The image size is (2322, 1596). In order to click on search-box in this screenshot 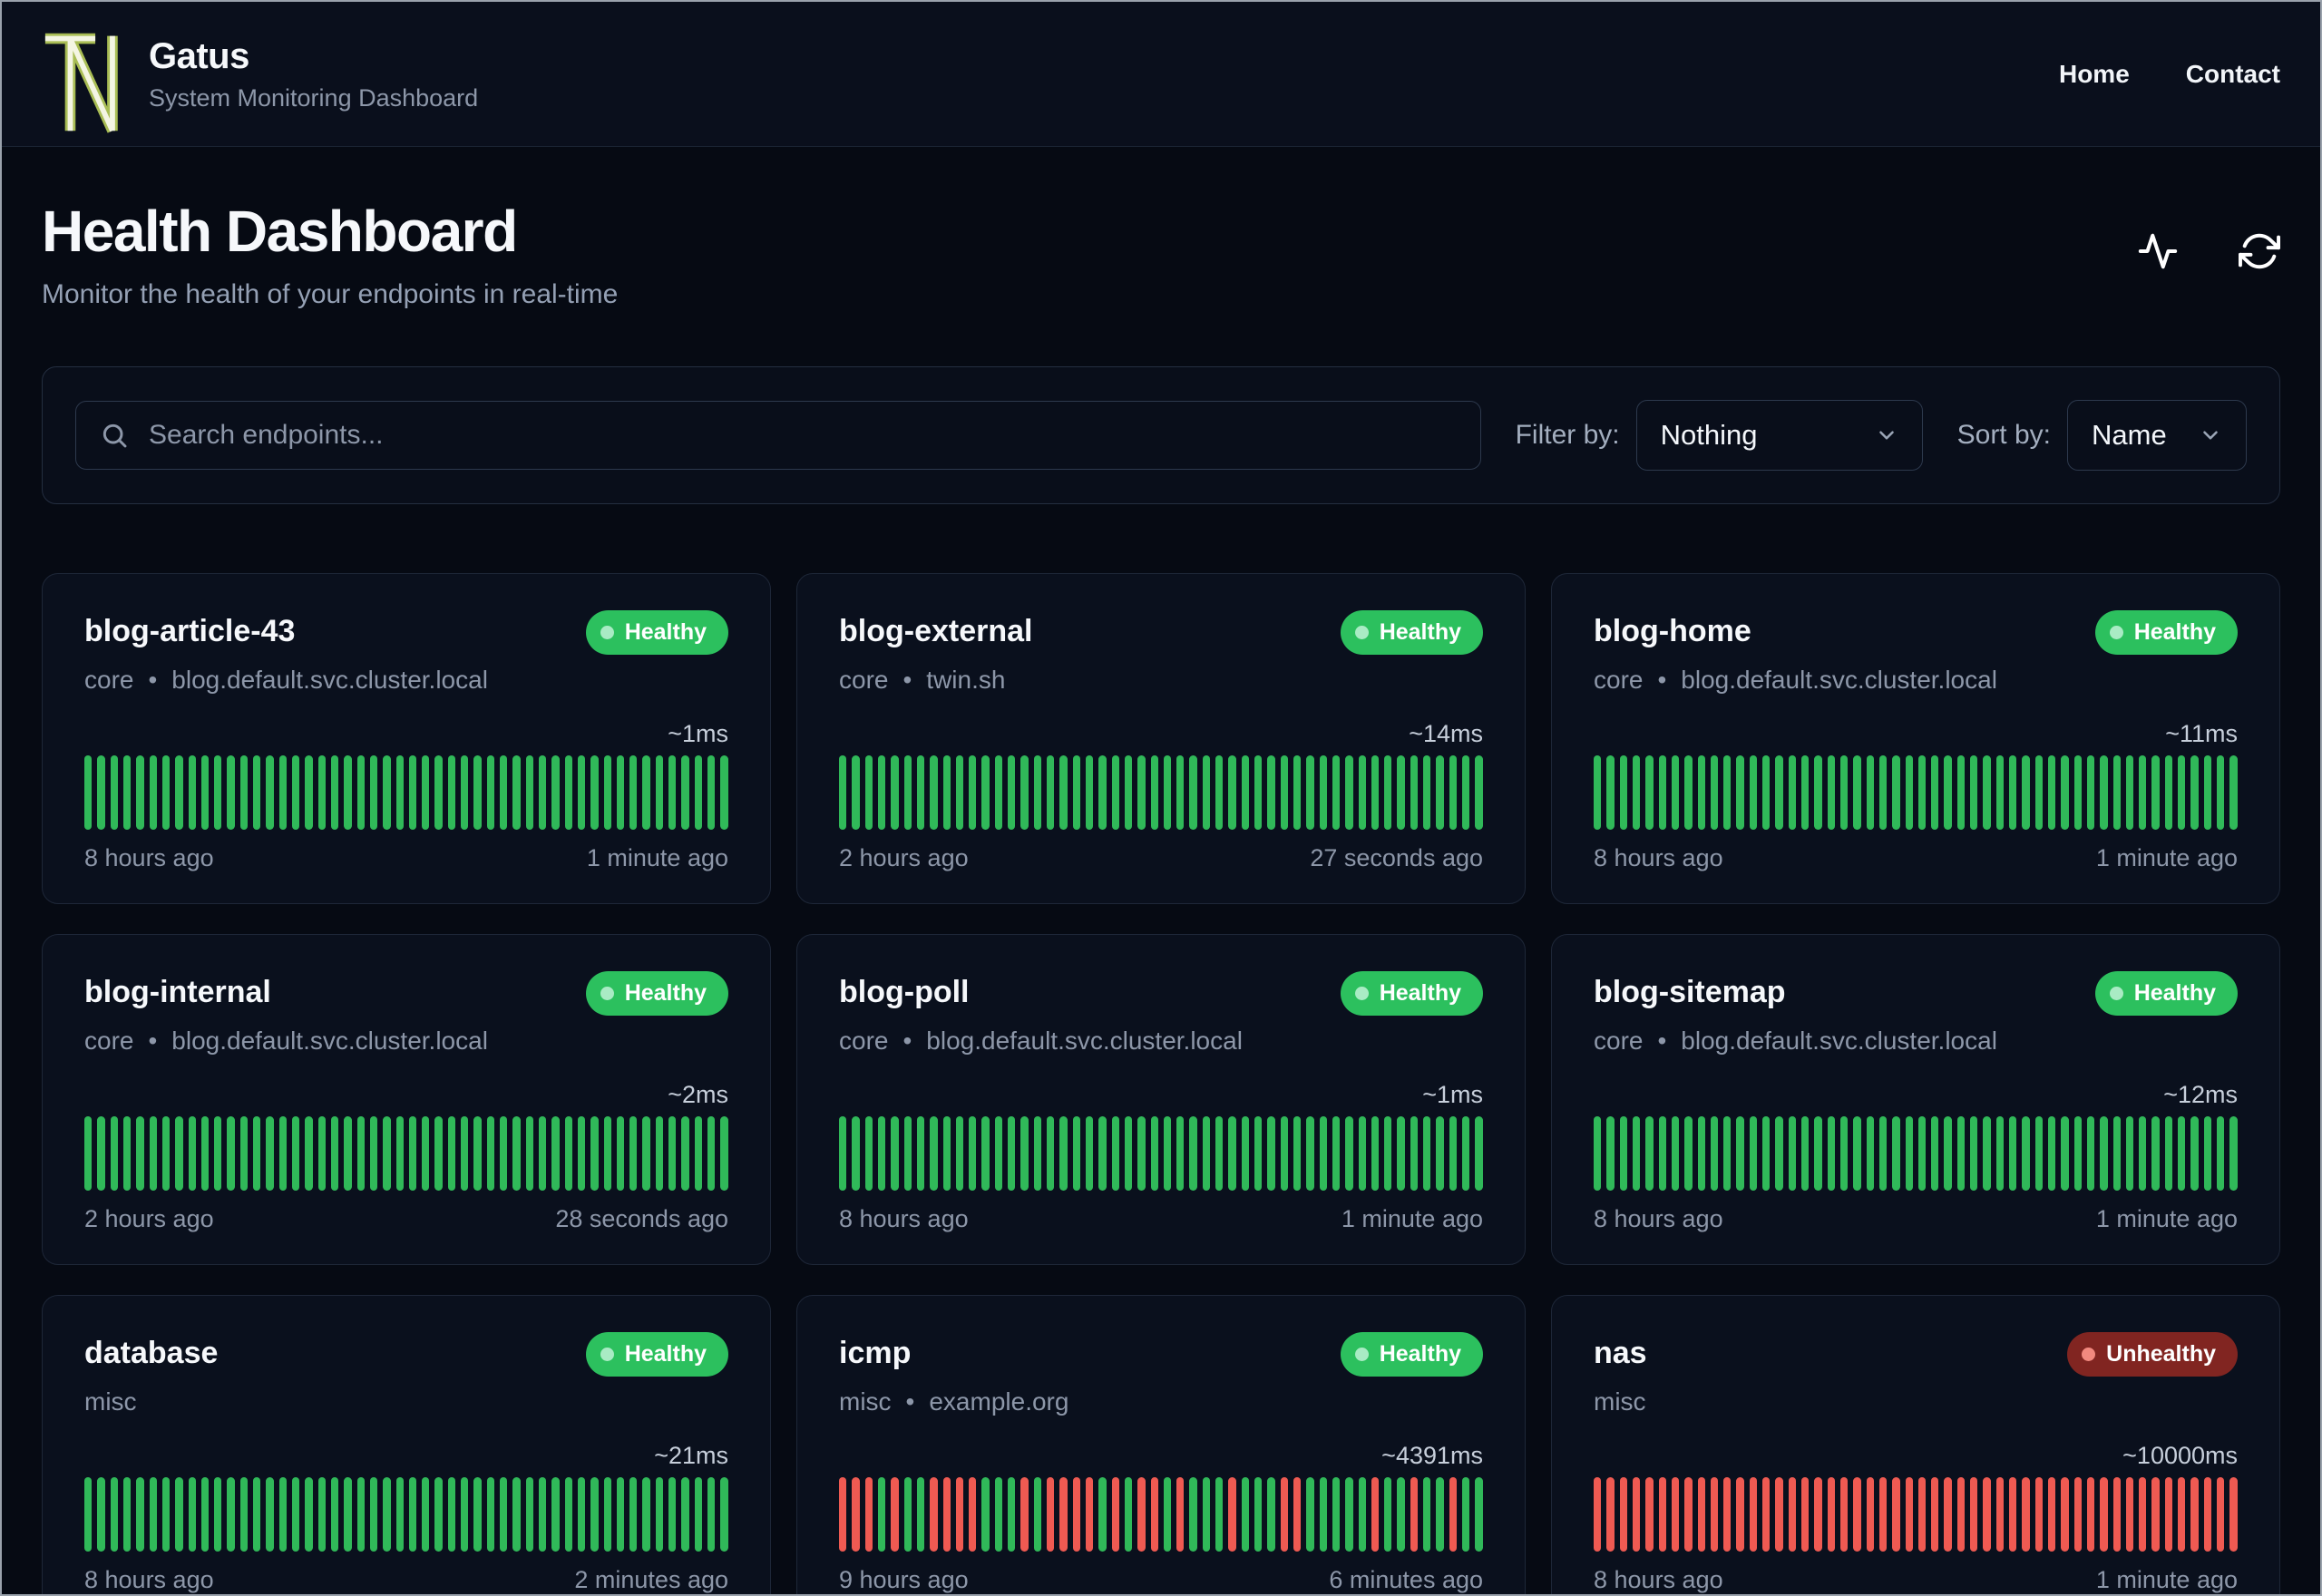, I will do `click(778, 435)`.